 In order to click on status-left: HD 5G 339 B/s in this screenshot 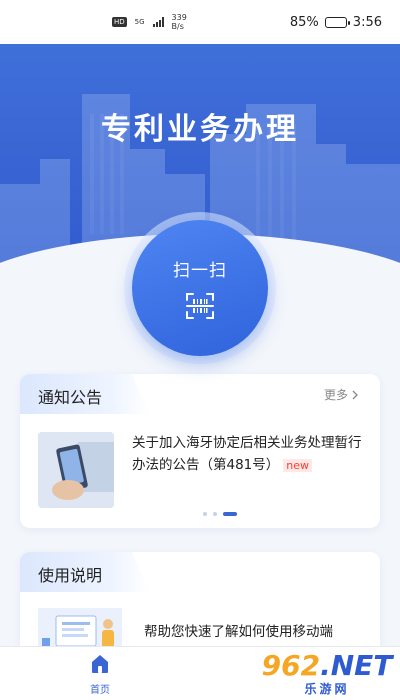, I will do `click(149, 22)`.